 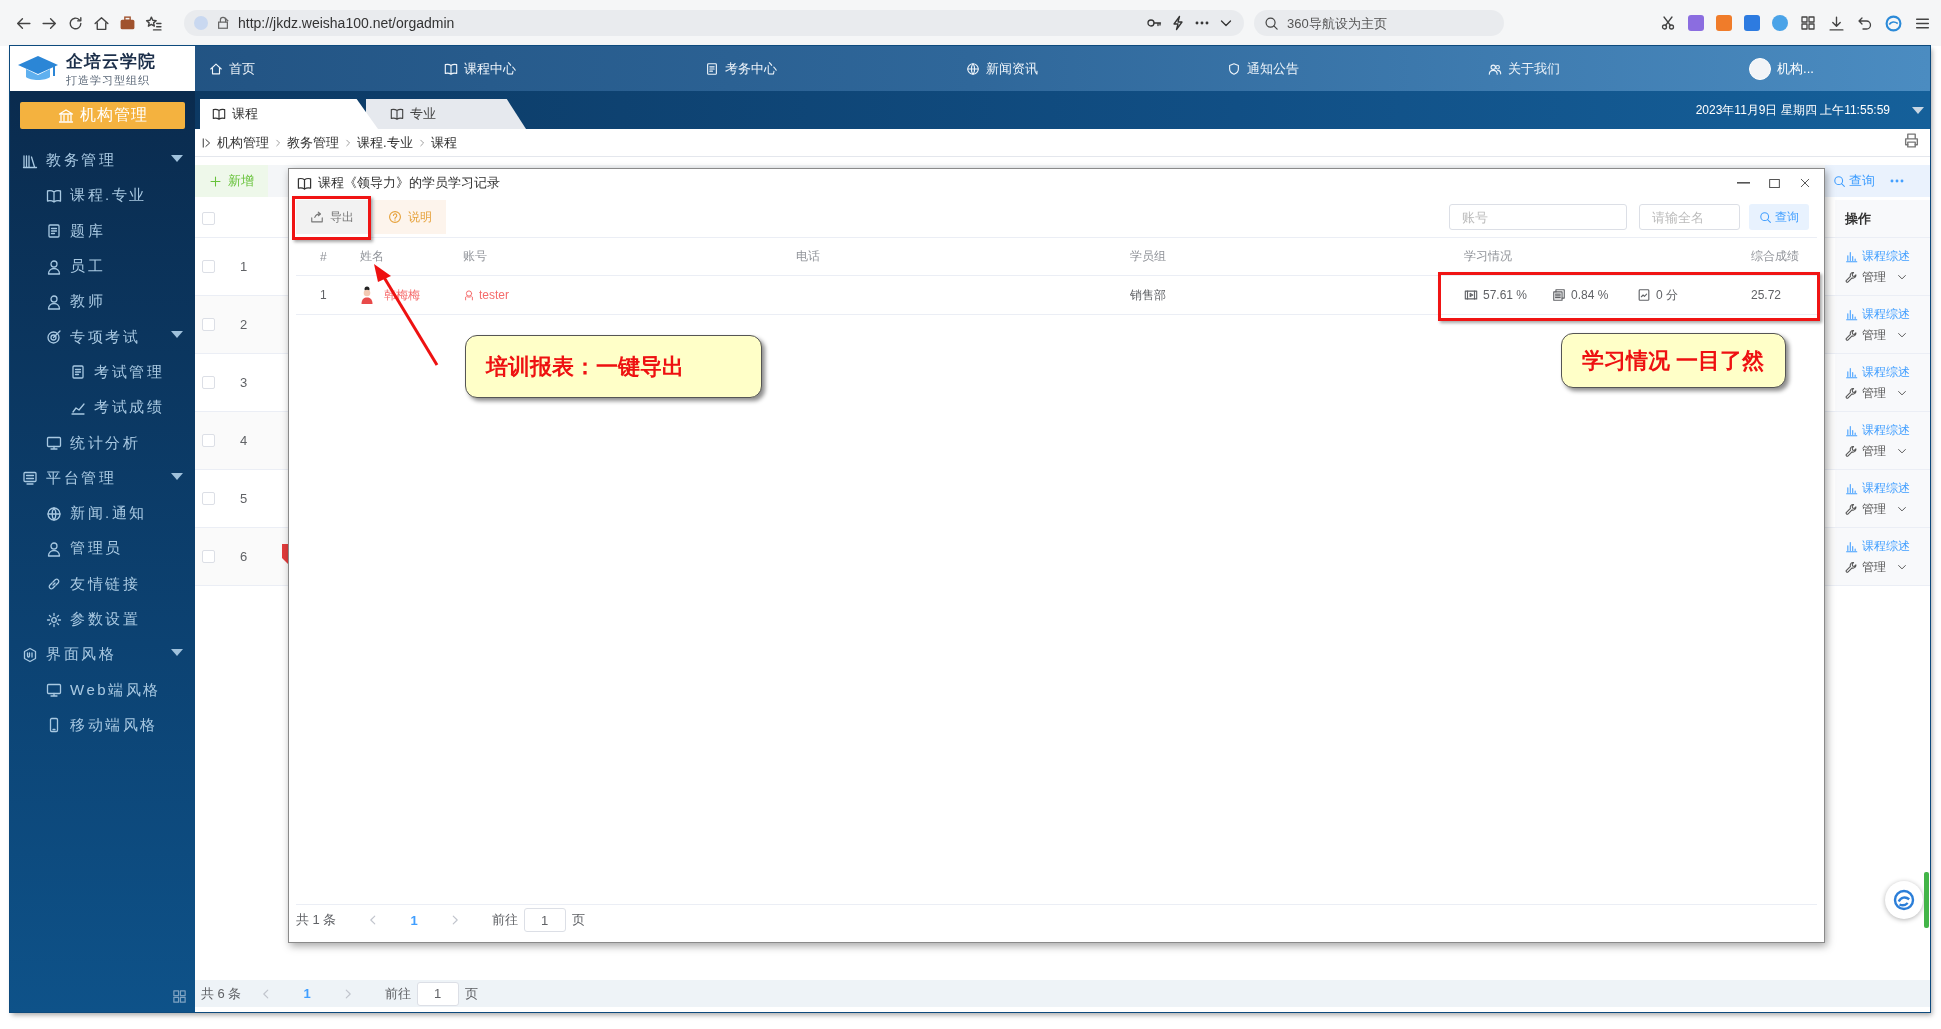 What do you see at coordinates (1766, 295) in the screenshot?
I see `overall-score: 25.72` at bounding box center [1766, 295].